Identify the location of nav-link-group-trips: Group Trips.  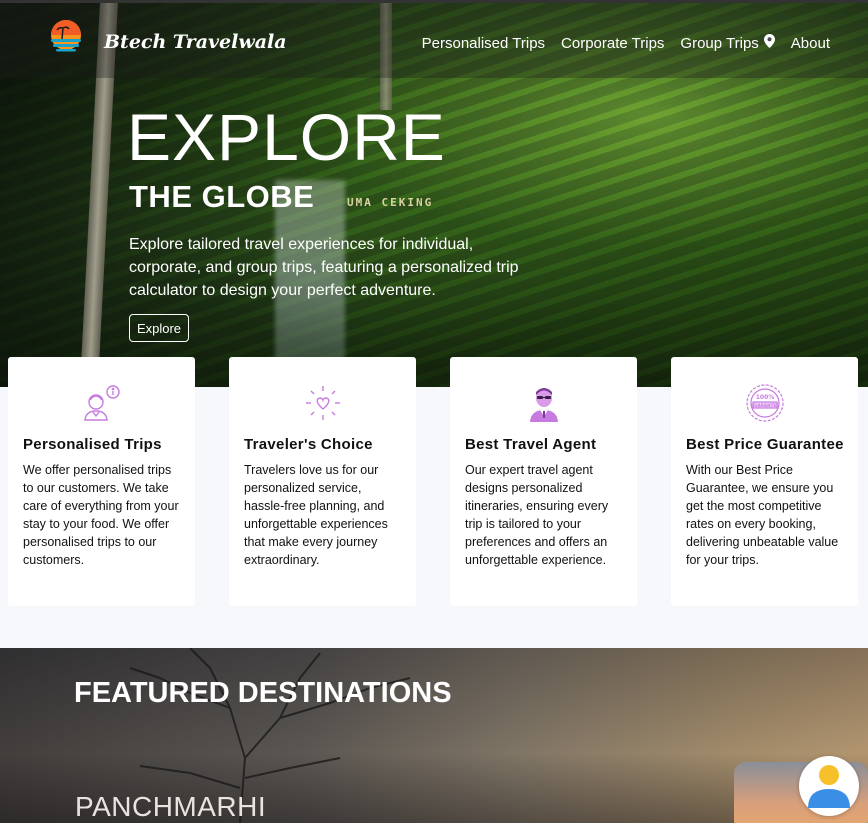
(727, 43).